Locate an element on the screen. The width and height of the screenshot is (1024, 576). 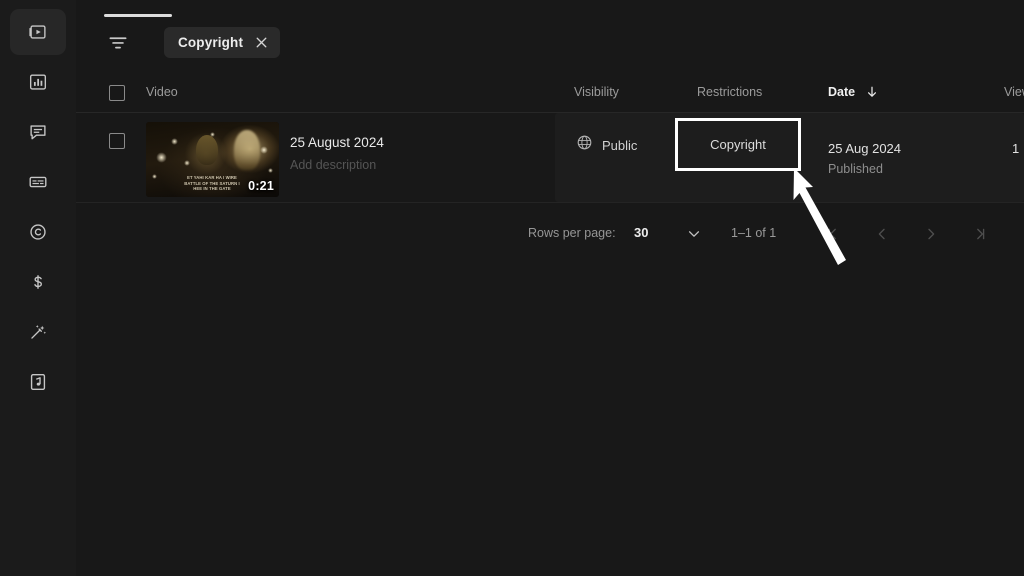
video-description-placeholder: Add description is located at coordinates (333, 165).